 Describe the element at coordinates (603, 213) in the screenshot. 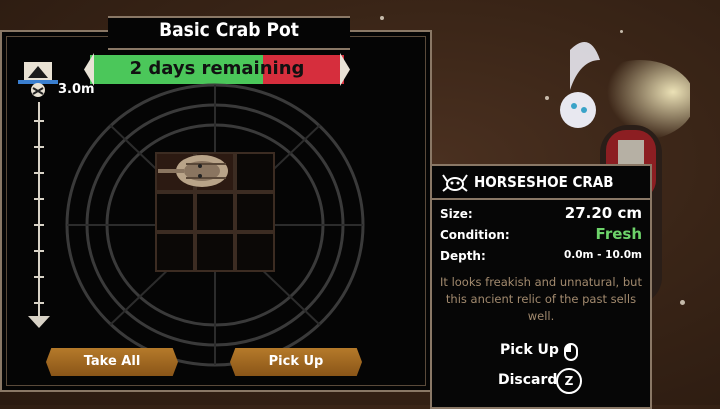

I see `size-value: 27.20 cm` at that location.